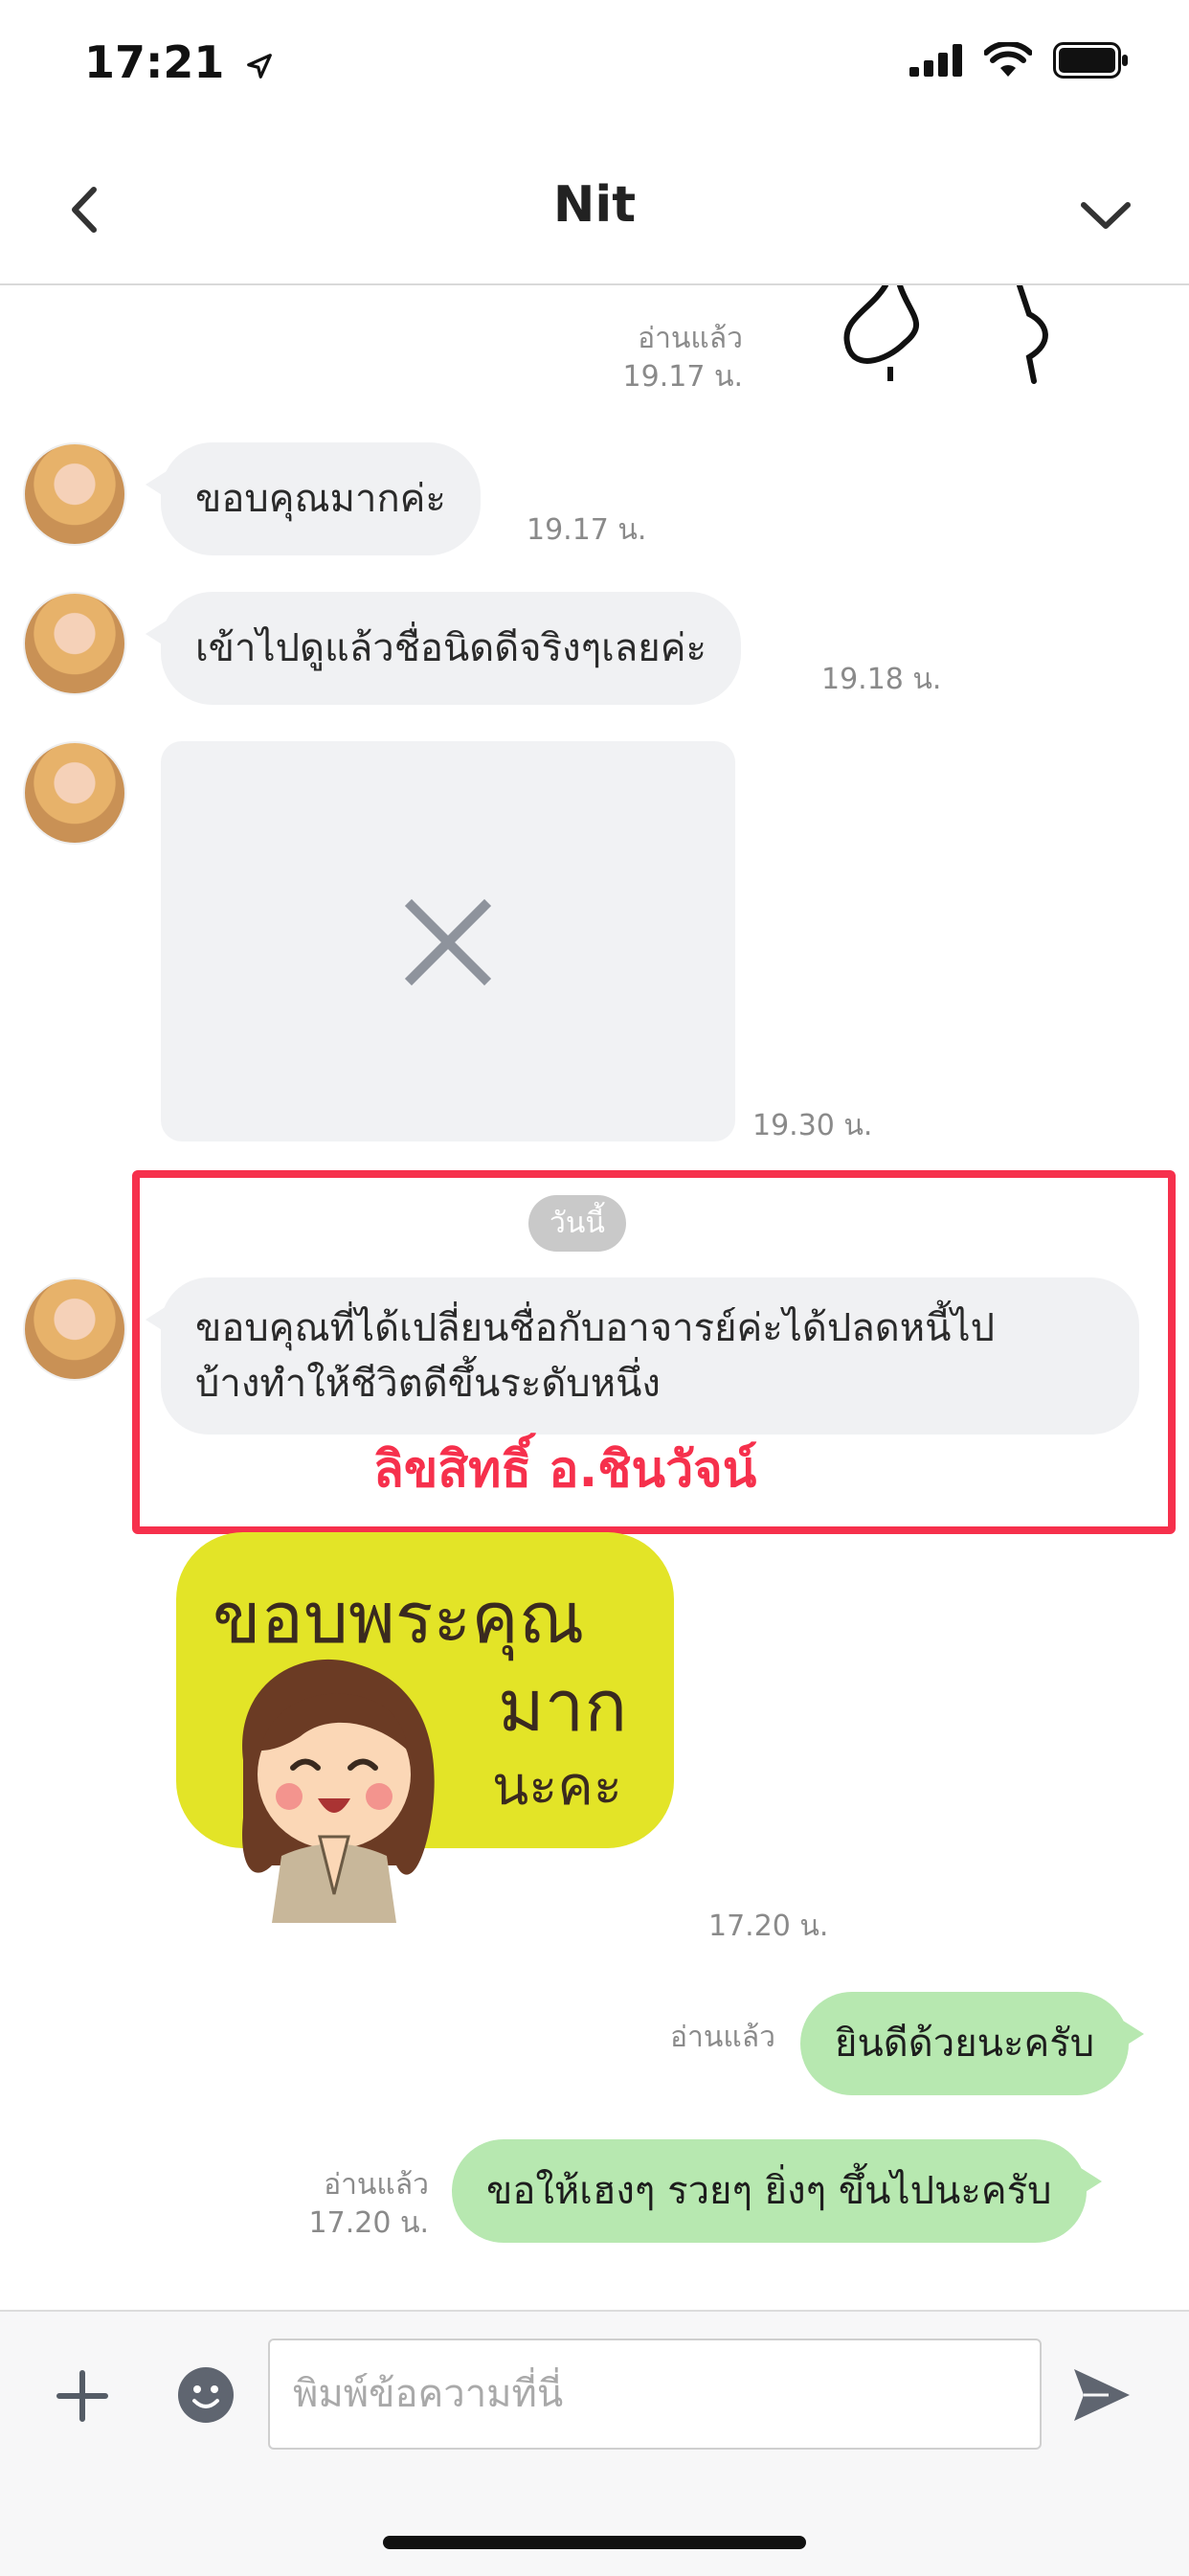  I want to click on sticker-message: ขอบพระคุณ มาก นะคะ, so click(430, 1728).